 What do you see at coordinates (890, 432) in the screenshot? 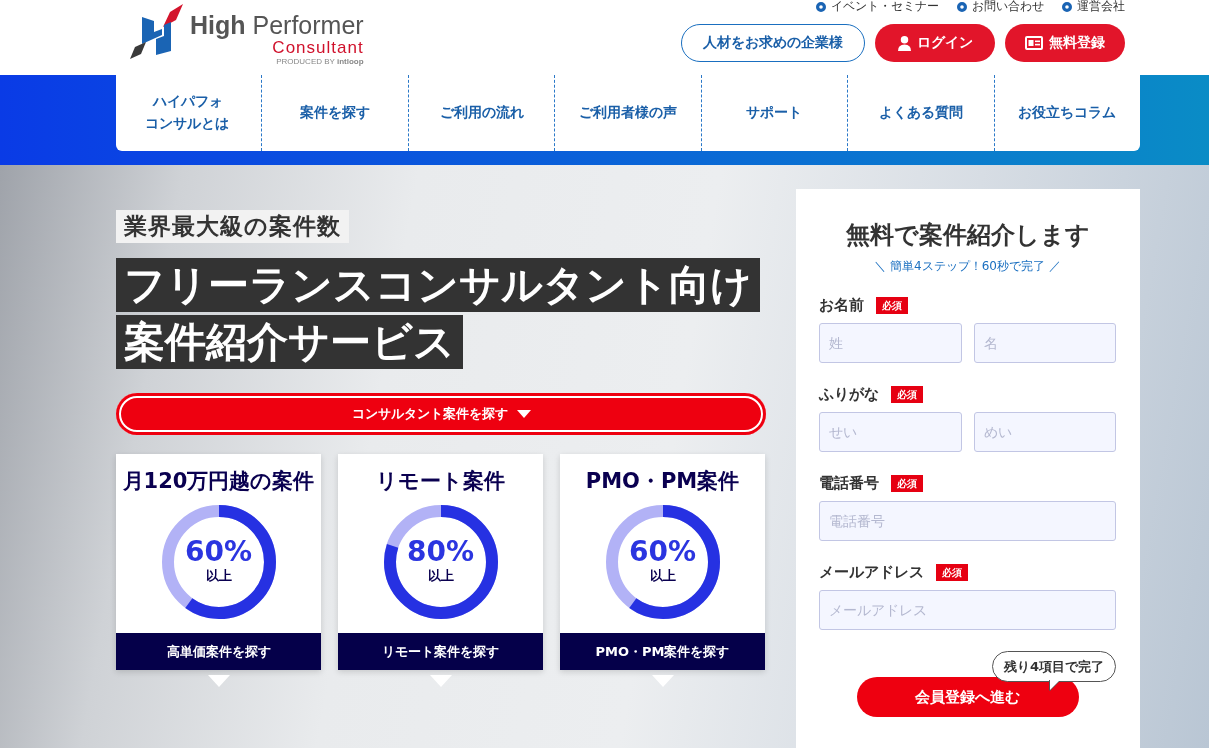
I see `input-field: せい` at bounding box center [890, 432].